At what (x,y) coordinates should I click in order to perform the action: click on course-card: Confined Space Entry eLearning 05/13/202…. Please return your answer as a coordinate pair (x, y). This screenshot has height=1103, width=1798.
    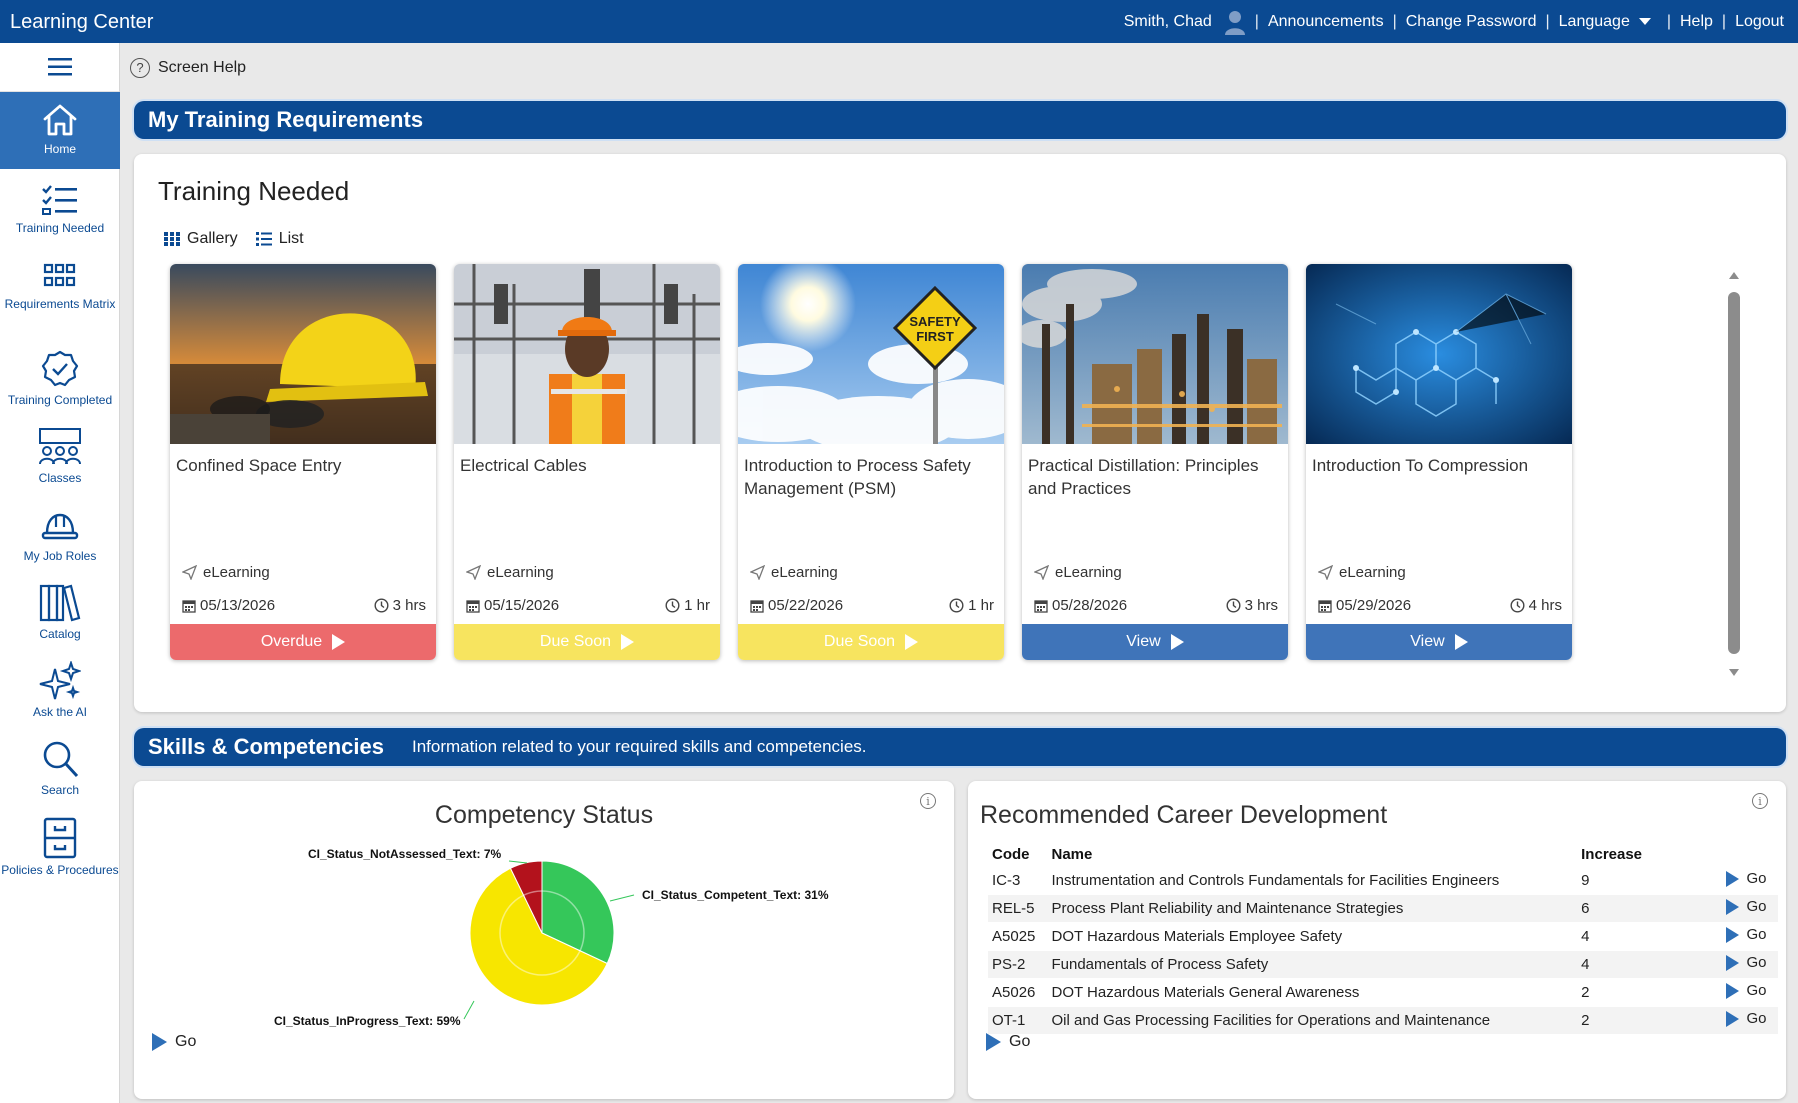
    Looking at the image, I should click on (303, 462).